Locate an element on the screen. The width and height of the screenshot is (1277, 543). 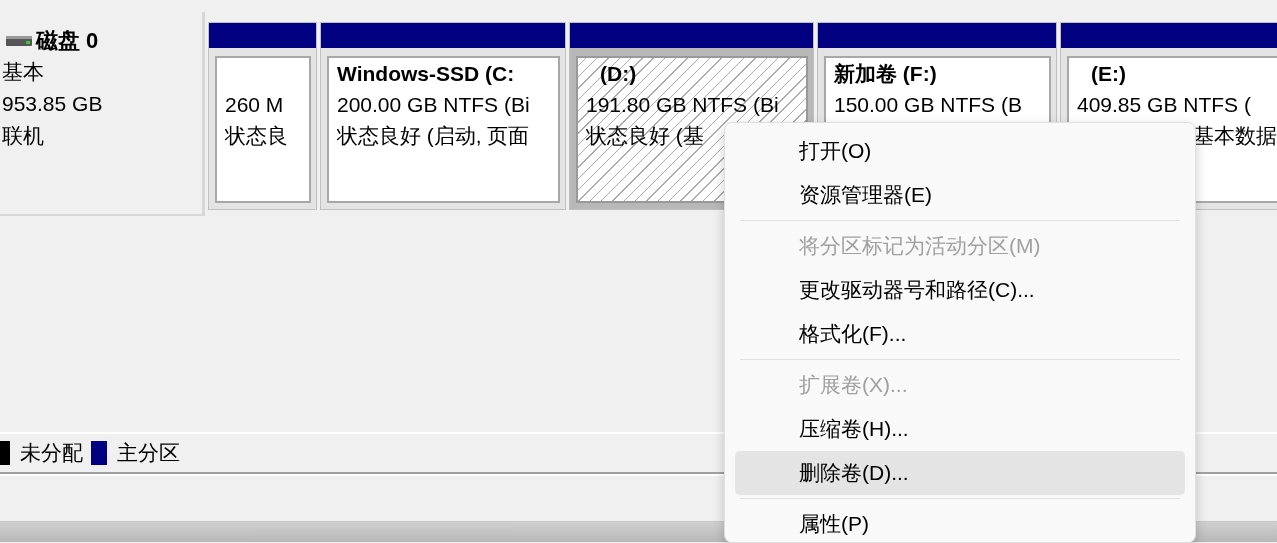
volume-title: (D:) is located at coordinates (618, 73).